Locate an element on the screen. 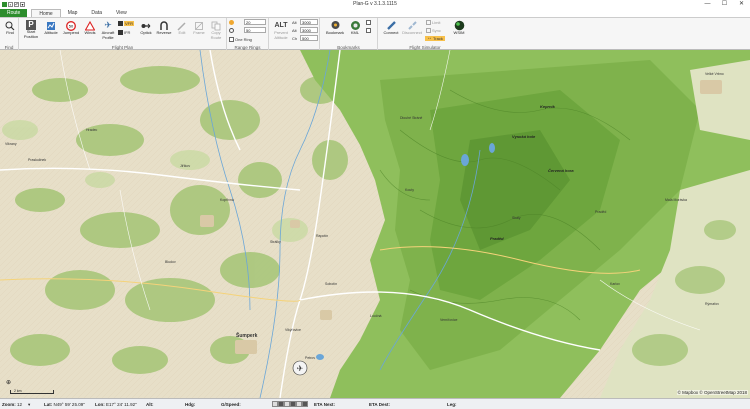 The image size is (750, 409). ring-outer-icon is located at coordinates (231, 30).